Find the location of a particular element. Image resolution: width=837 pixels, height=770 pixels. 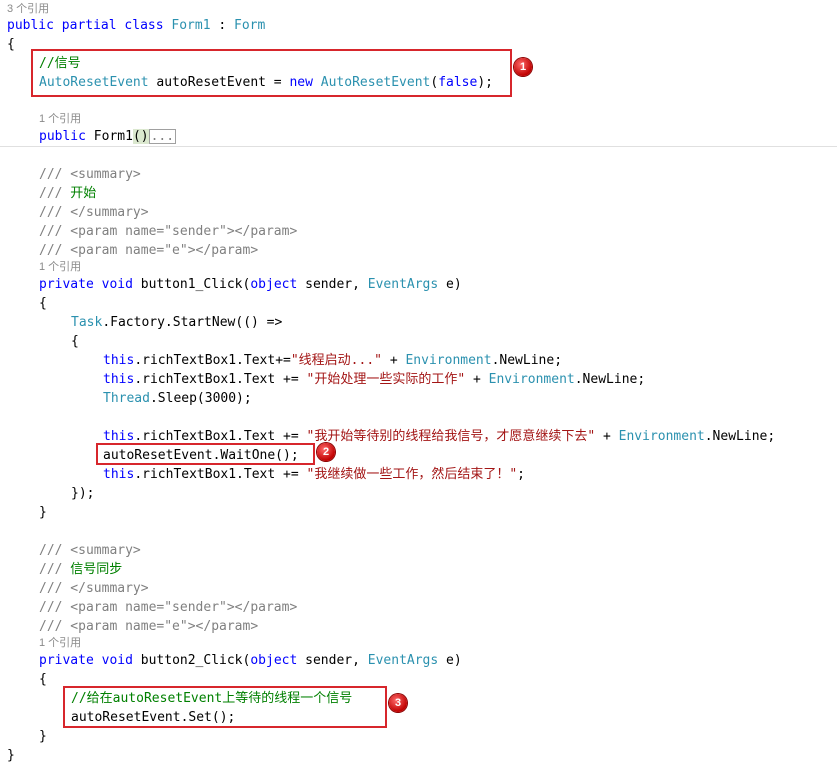

task-call: .Factory.StartNew(() => is located at coordinates (192, 322).